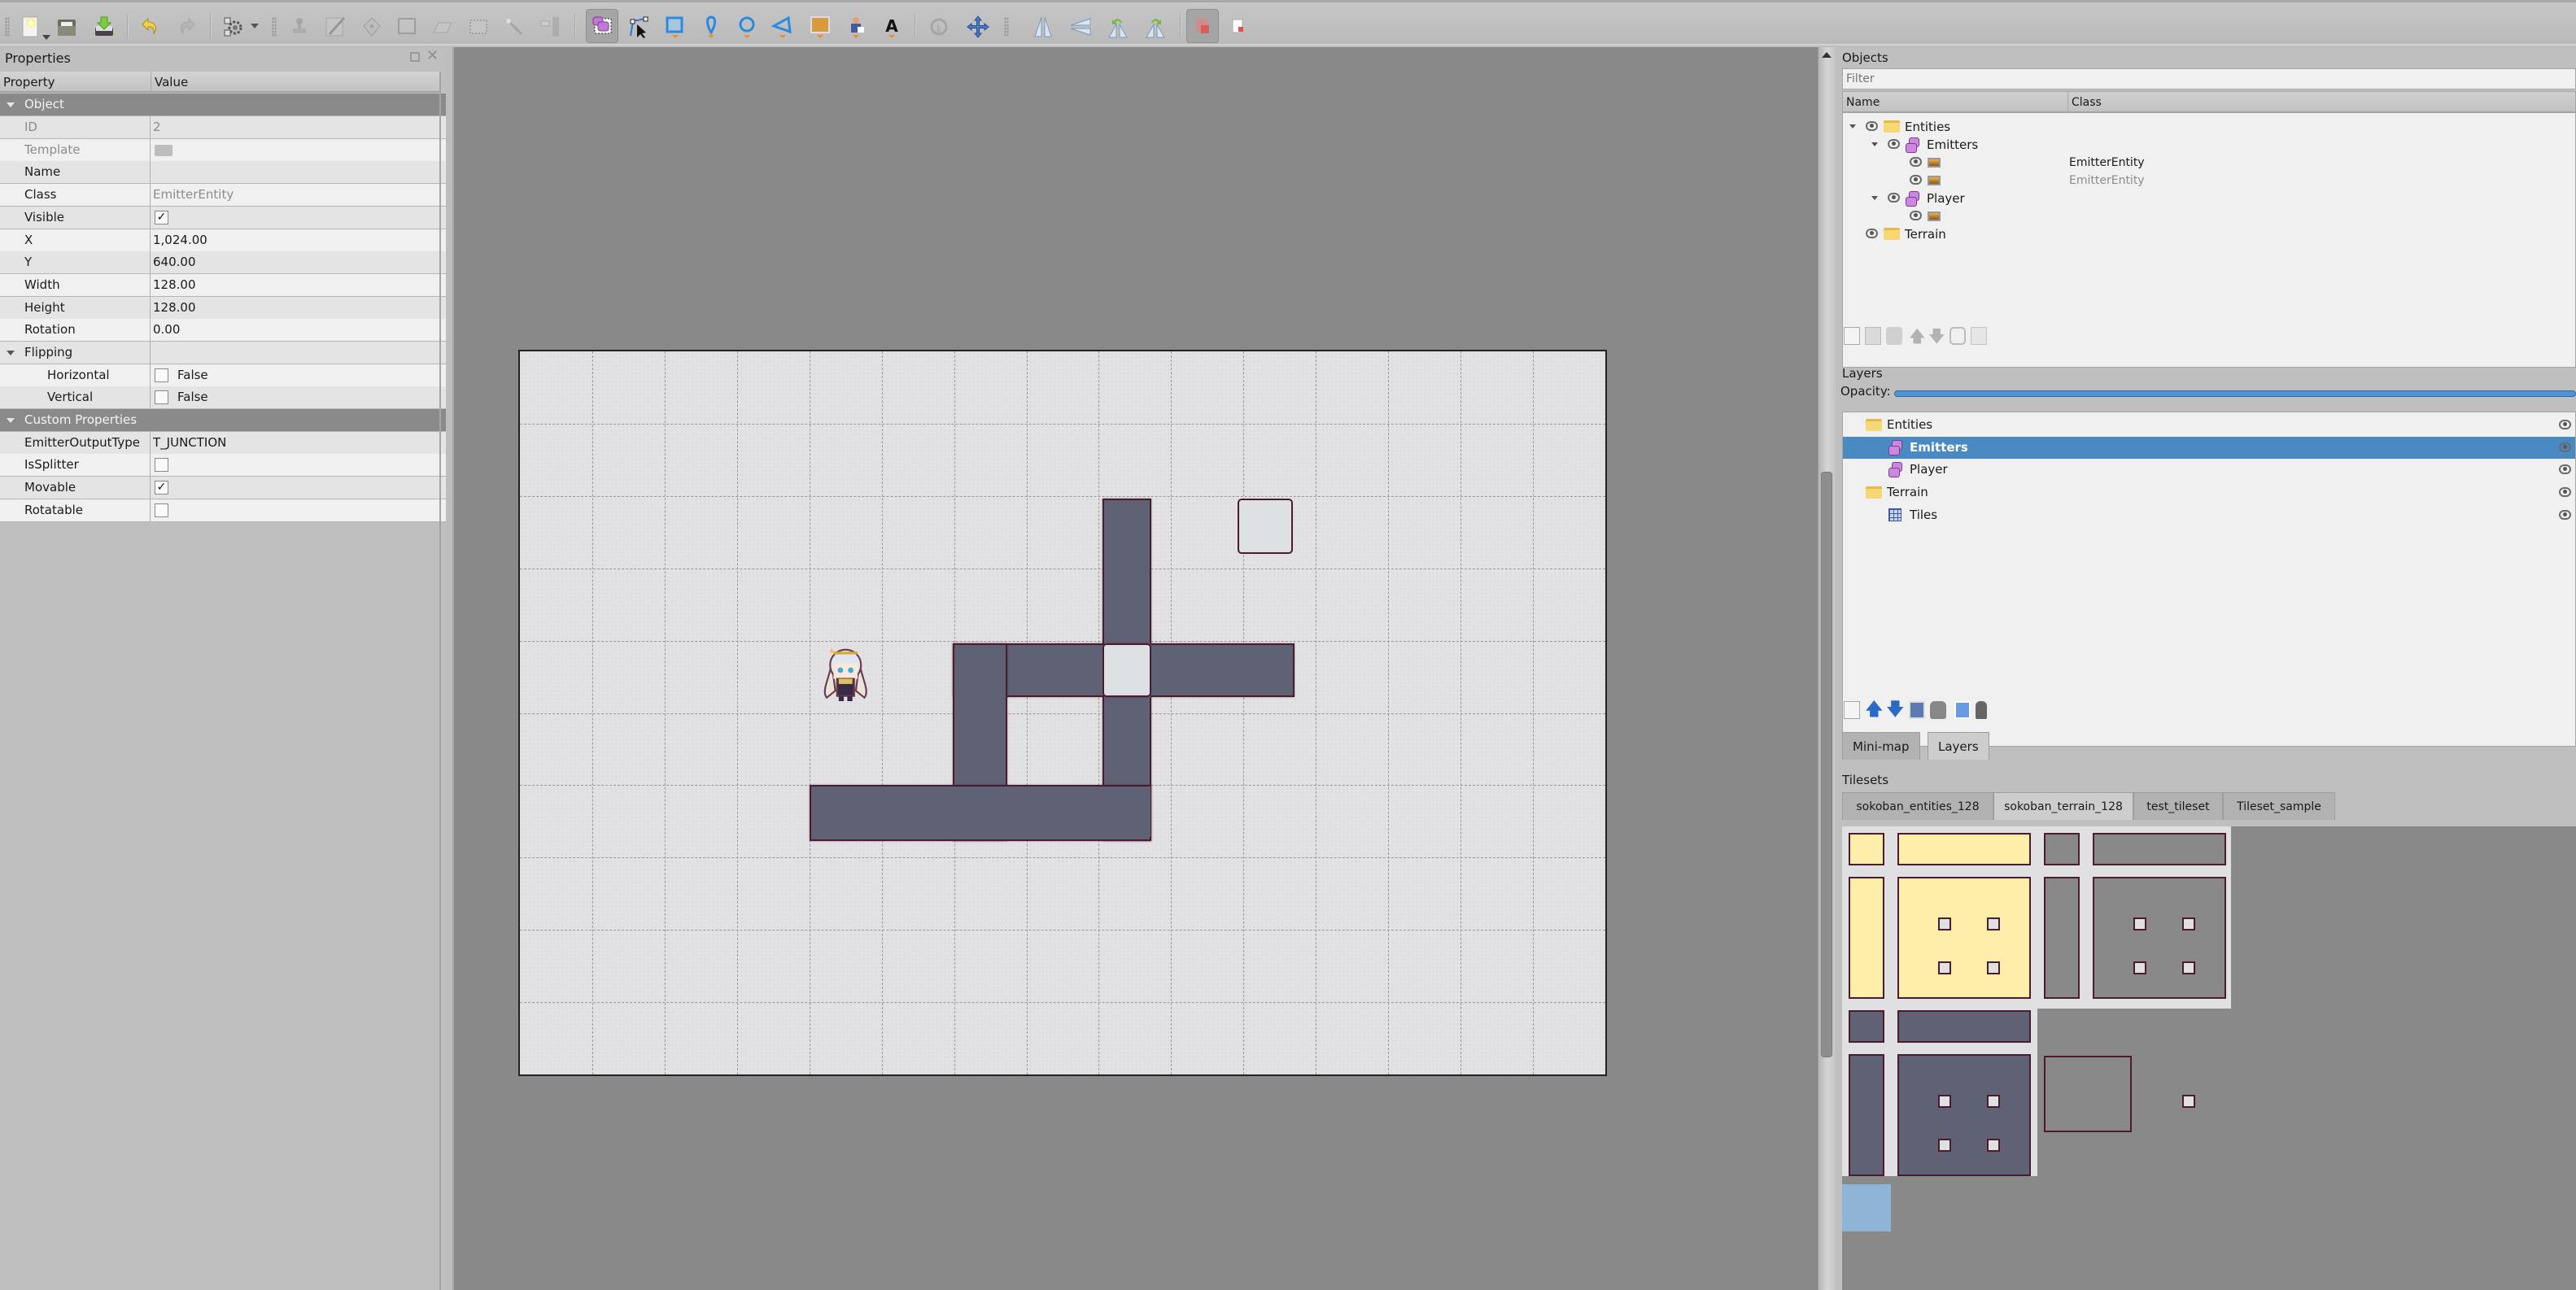 The width and height of the screenshot is (2576, 1290). Describe the element at coordinates (1155, 26) in the screenshot. I see `rotate-right-button` at that location.